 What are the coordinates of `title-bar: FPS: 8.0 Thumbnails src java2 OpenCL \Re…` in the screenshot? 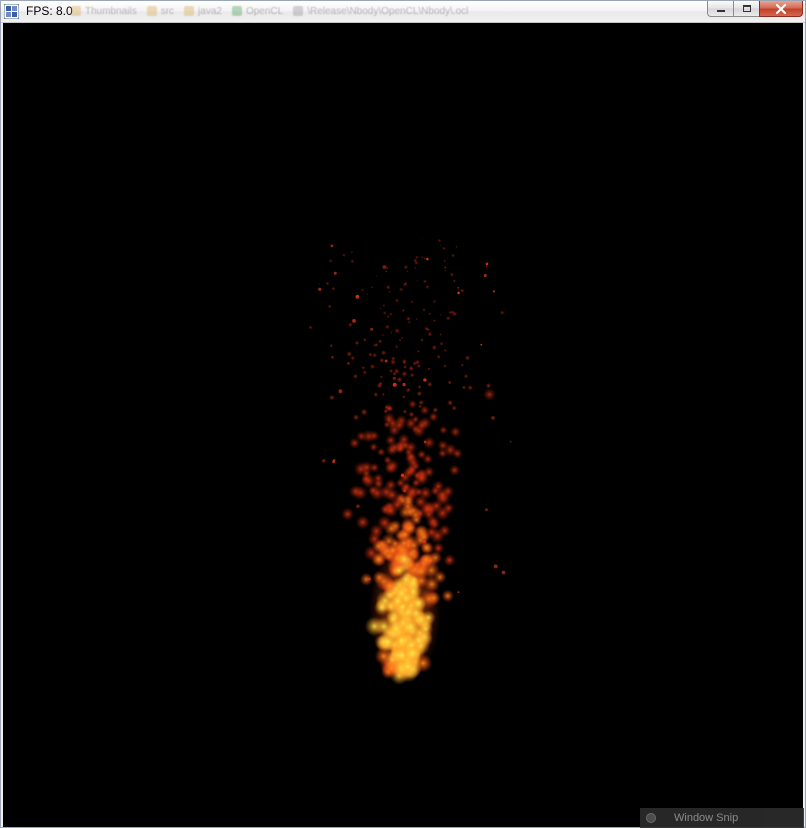 It's located at (403, 12).